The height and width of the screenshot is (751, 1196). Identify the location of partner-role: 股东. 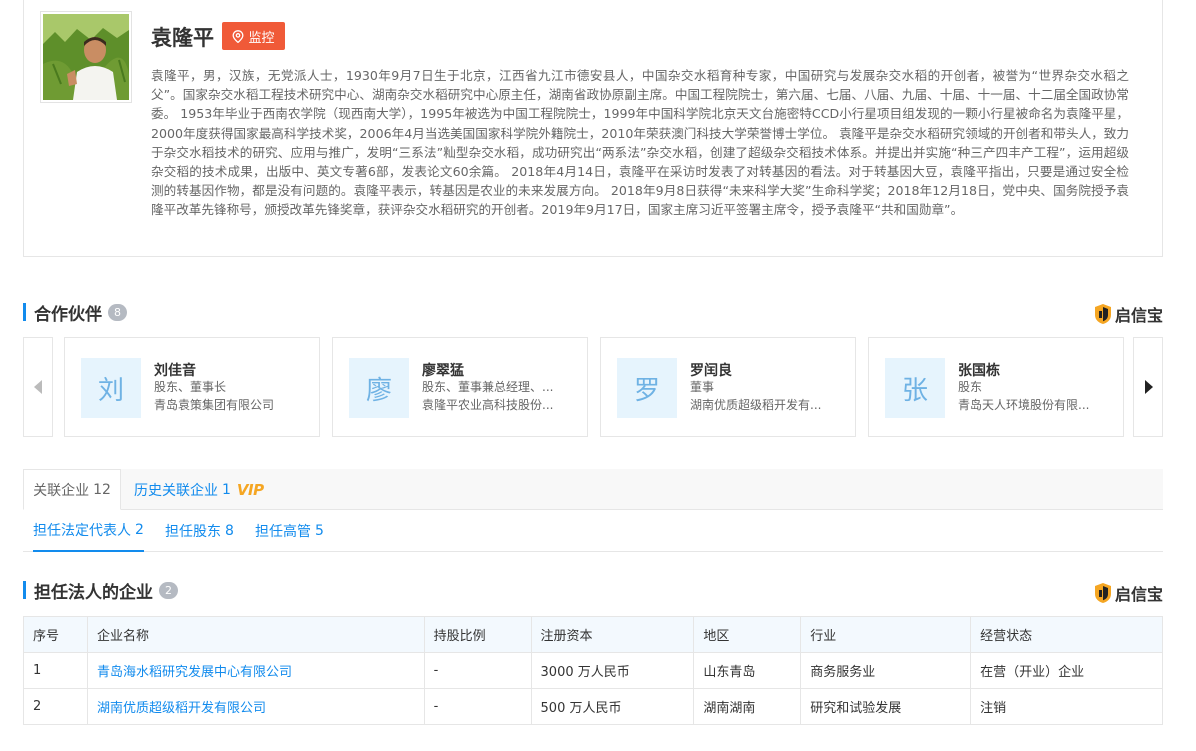
(970, 387).